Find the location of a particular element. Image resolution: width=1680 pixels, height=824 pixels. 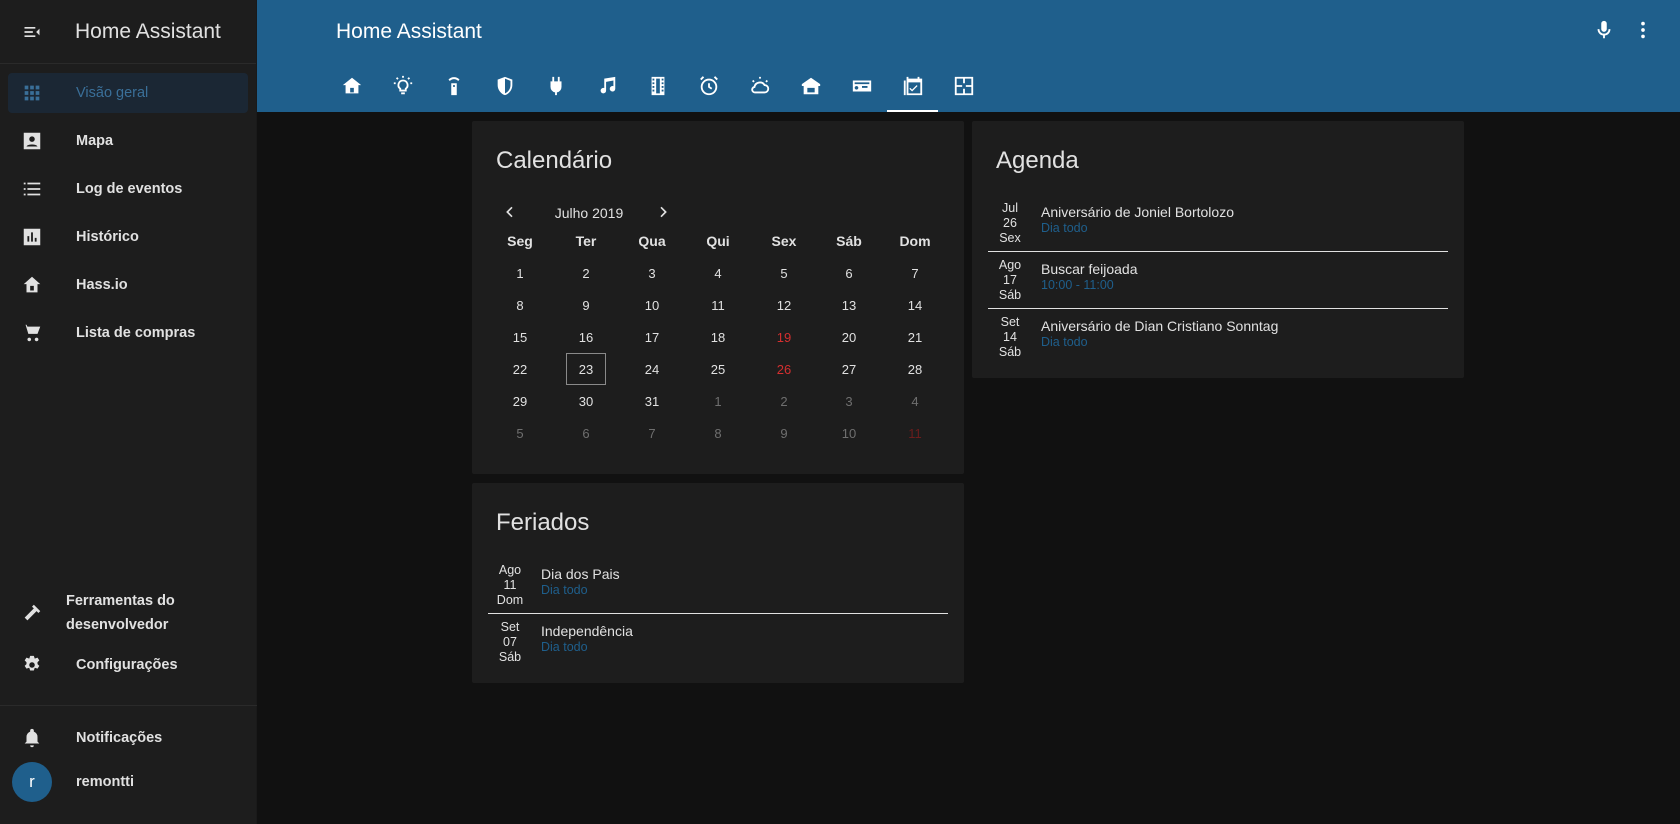

tab-alarms is located at coordinates (708, 88).